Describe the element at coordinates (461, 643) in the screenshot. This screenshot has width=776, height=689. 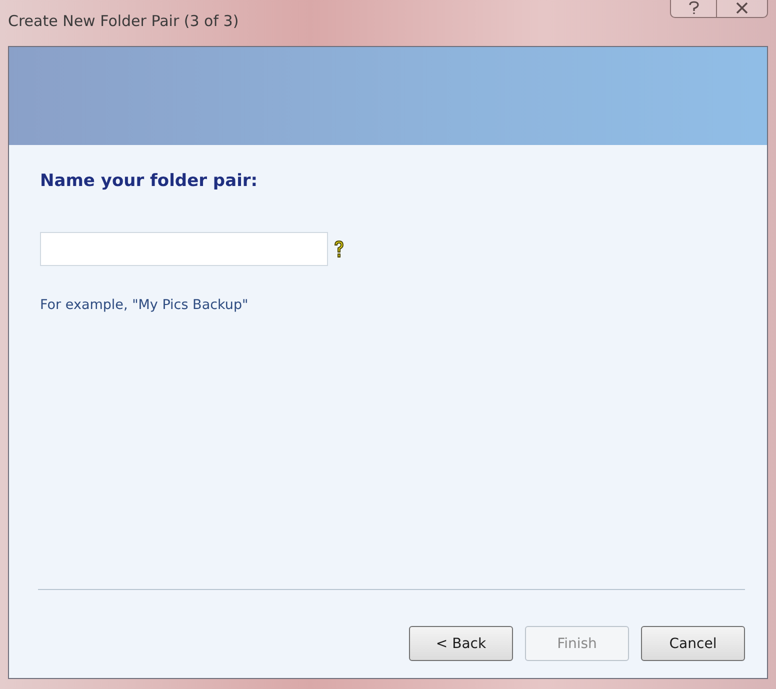
I see `dialog-button: < Back` at that location.